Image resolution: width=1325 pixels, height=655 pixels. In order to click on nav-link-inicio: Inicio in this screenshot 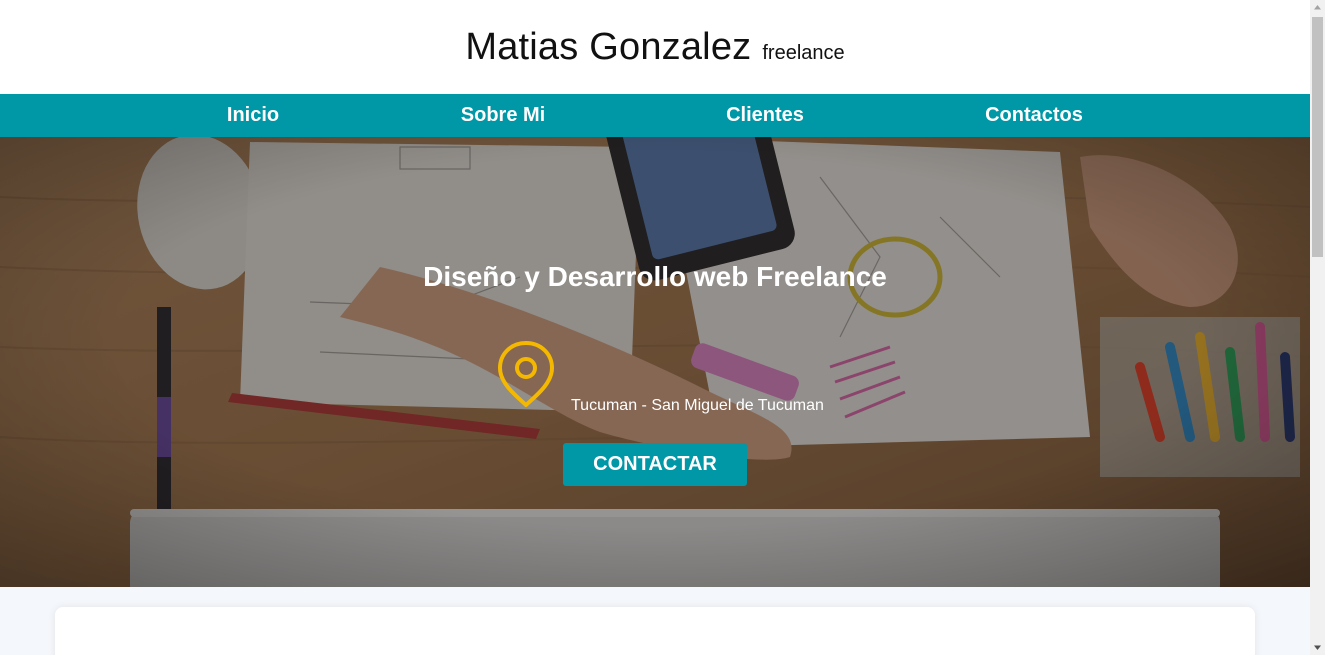, I will do `click(253, 115)`.